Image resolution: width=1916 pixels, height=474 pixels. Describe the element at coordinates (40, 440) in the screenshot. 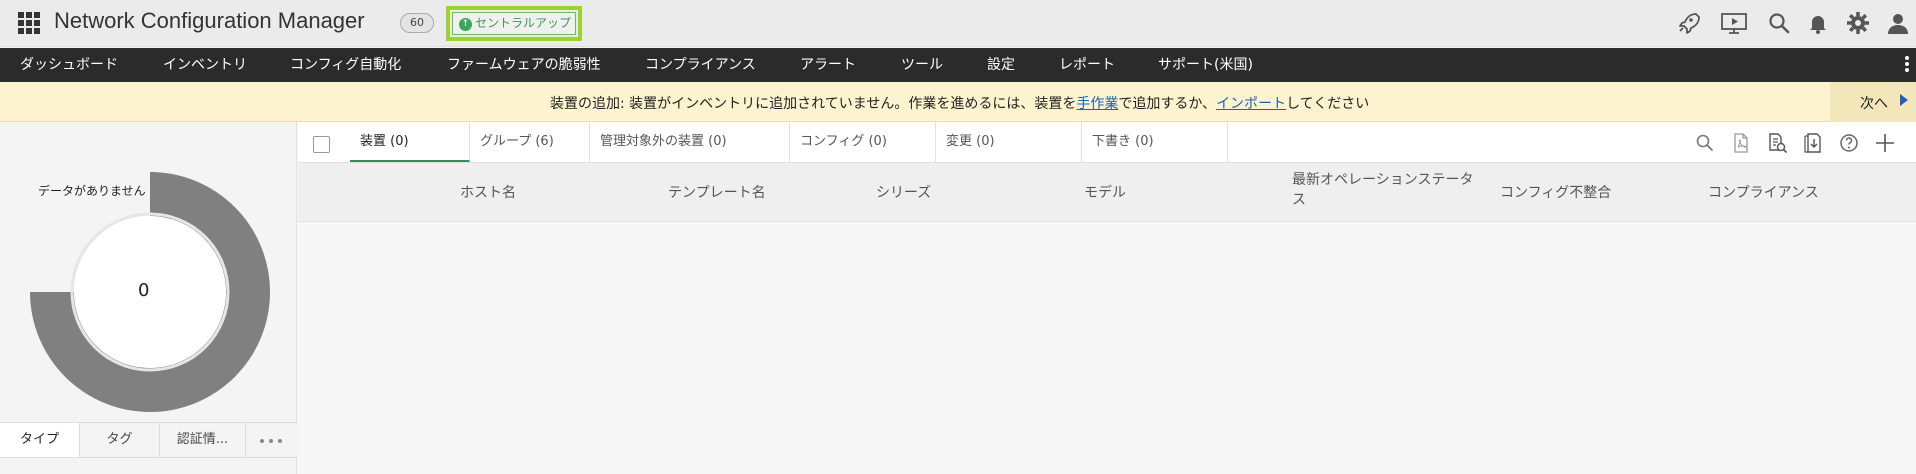

I see `left-tab-type: タイプ` at that location.